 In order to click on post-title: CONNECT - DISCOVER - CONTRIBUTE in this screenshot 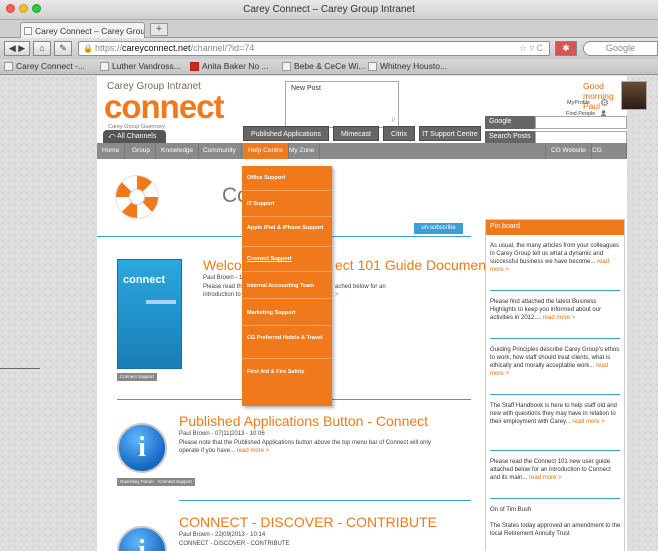, I will do `click(308, 522)`.